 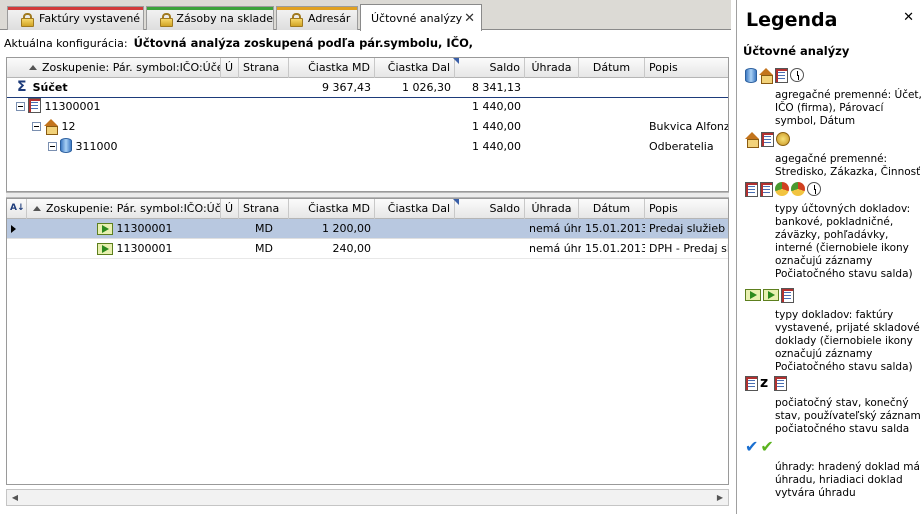 I want to click on legend-subtitle: Účtovné analýzy, so click(x=796, y=51).